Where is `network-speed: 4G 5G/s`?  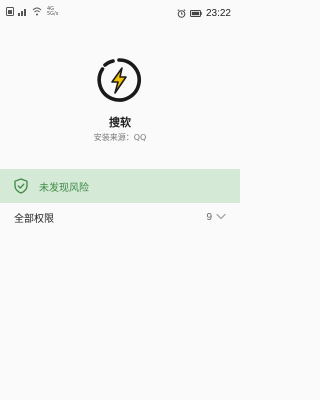 network-speed: 4G 5G/s is located at coordinates (52, 12).